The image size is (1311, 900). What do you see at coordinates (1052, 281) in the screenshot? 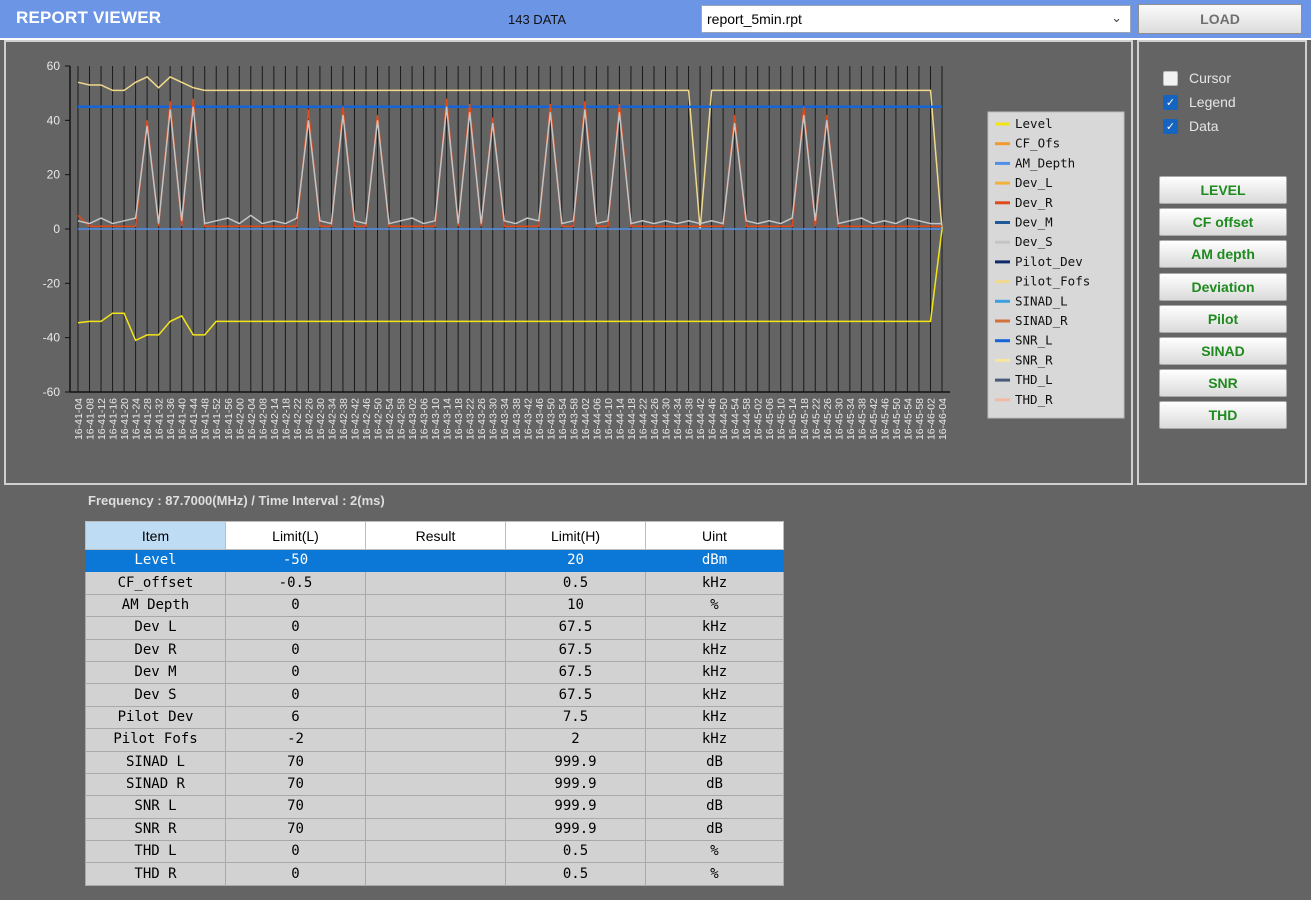
I see `legend-entry: Pilot_Fofs` at bounding box center [1052, 281].